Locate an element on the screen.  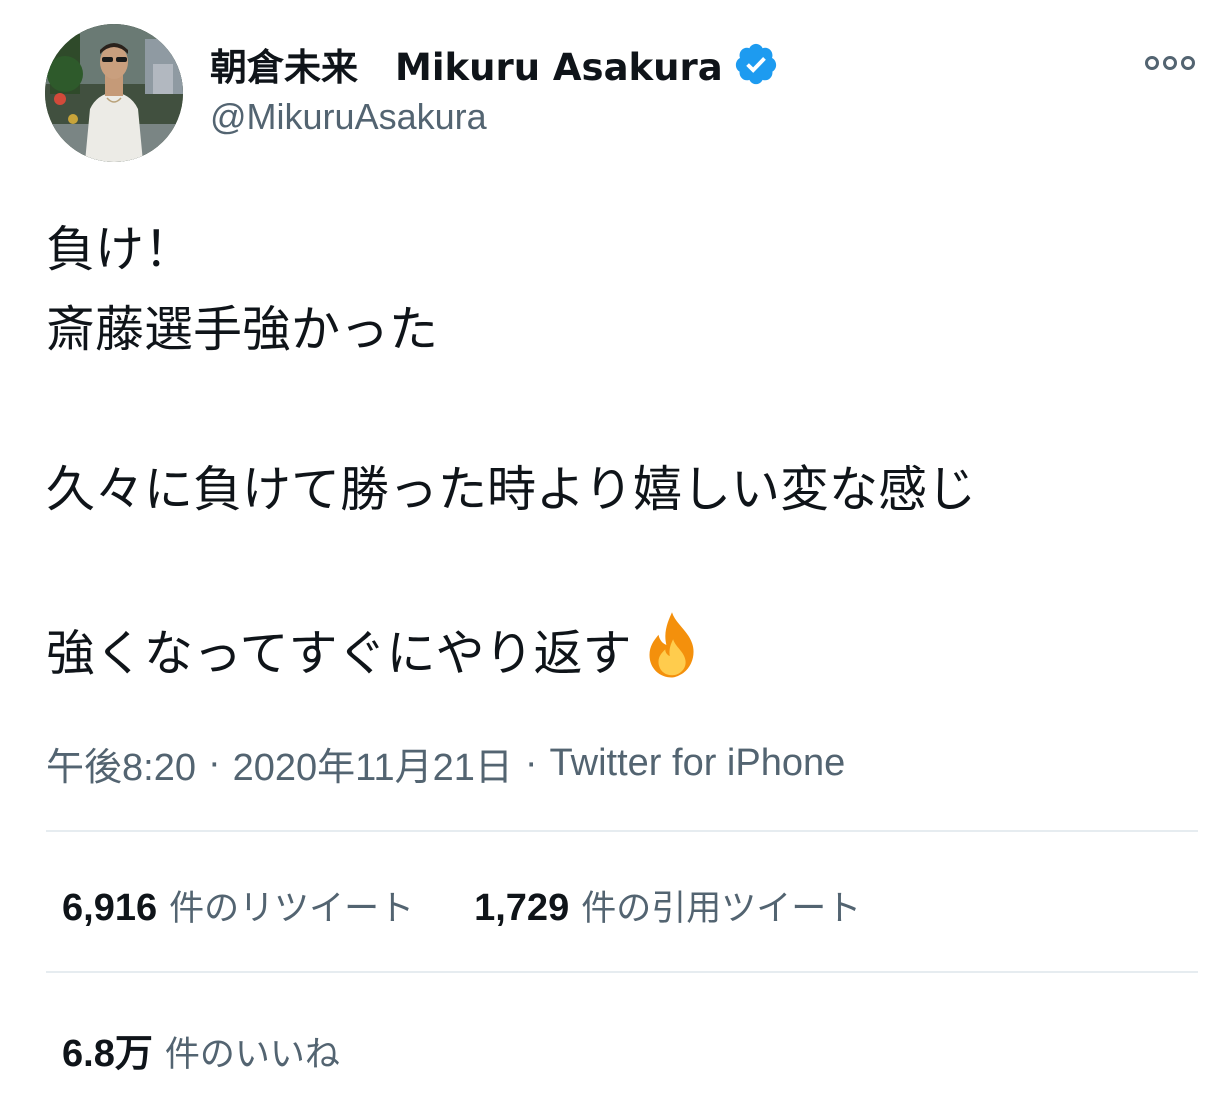
tweet-line-last: 強くなってすぐにやり返す is located at coordinates (621, 650).